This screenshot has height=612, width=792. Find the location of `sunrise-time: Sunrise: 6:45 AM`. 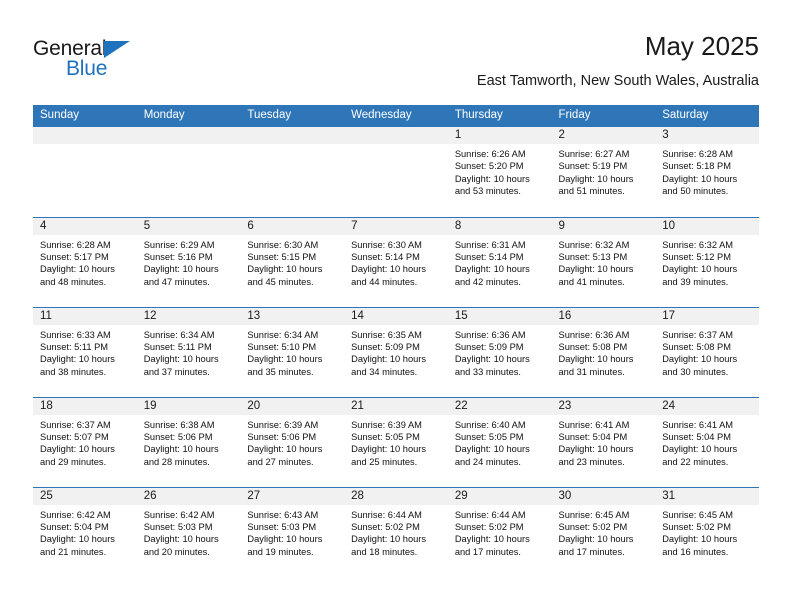

sunrise-time: Sunrise: 6:45 AM is located at coordinates (698, 514).